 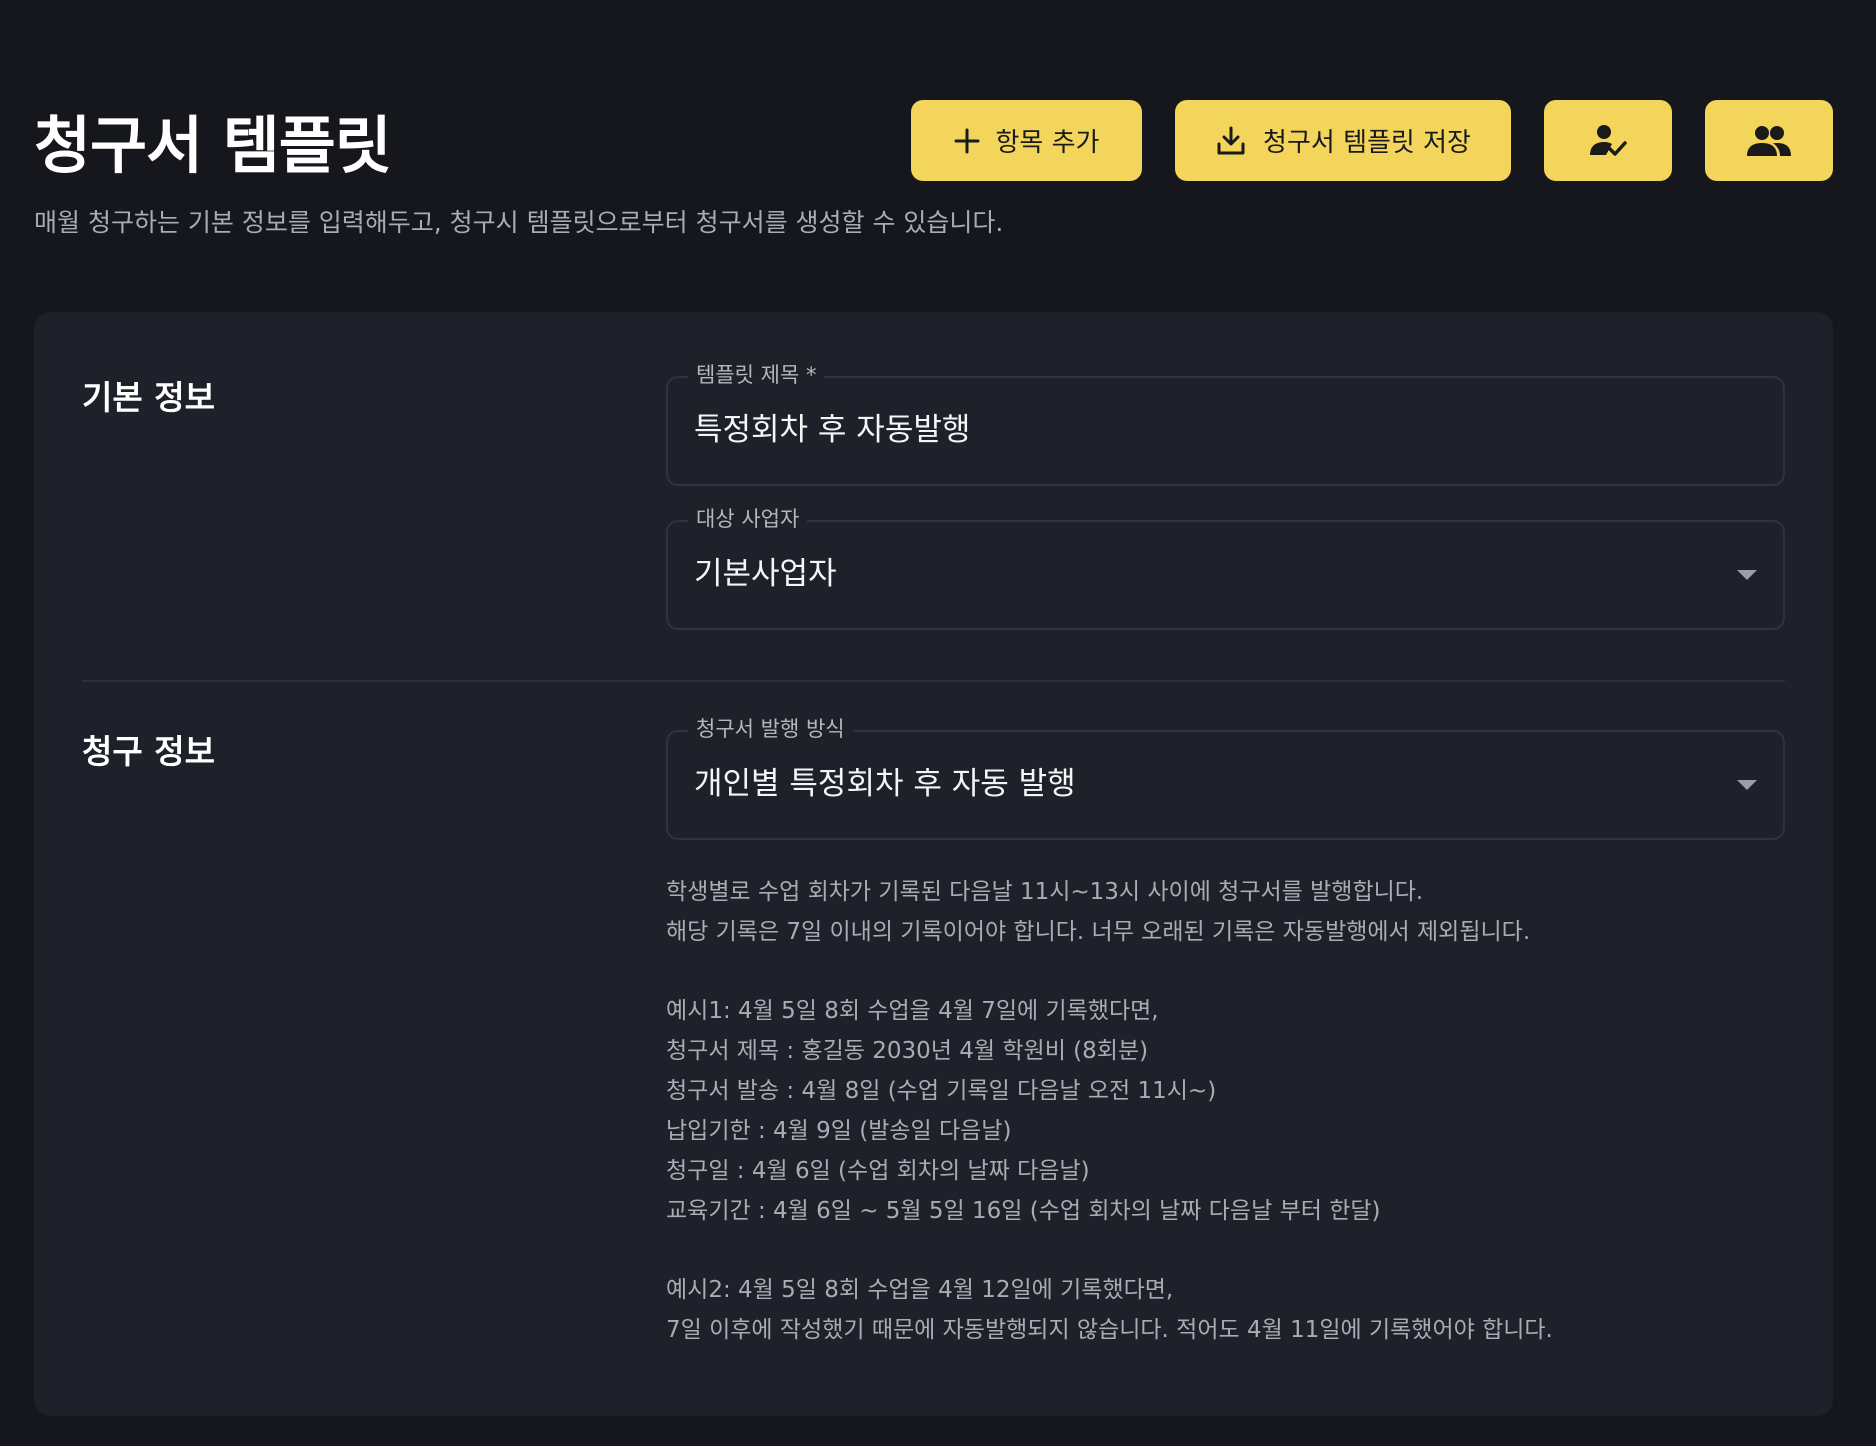 What do you see at coordinates (1225, 423) in the screenshot?
I see `template-title-field: 템플릿 제목 * 특정회차 후 자동발행` at bounding box center [1225, 423].